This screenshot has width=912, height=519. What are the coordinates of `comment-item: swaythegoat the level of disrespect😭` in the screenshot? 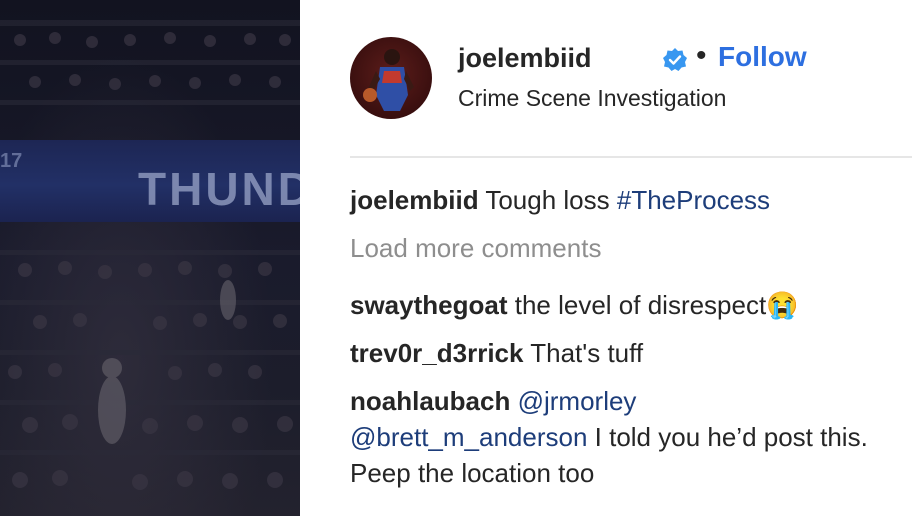 It's located at (630, 305).